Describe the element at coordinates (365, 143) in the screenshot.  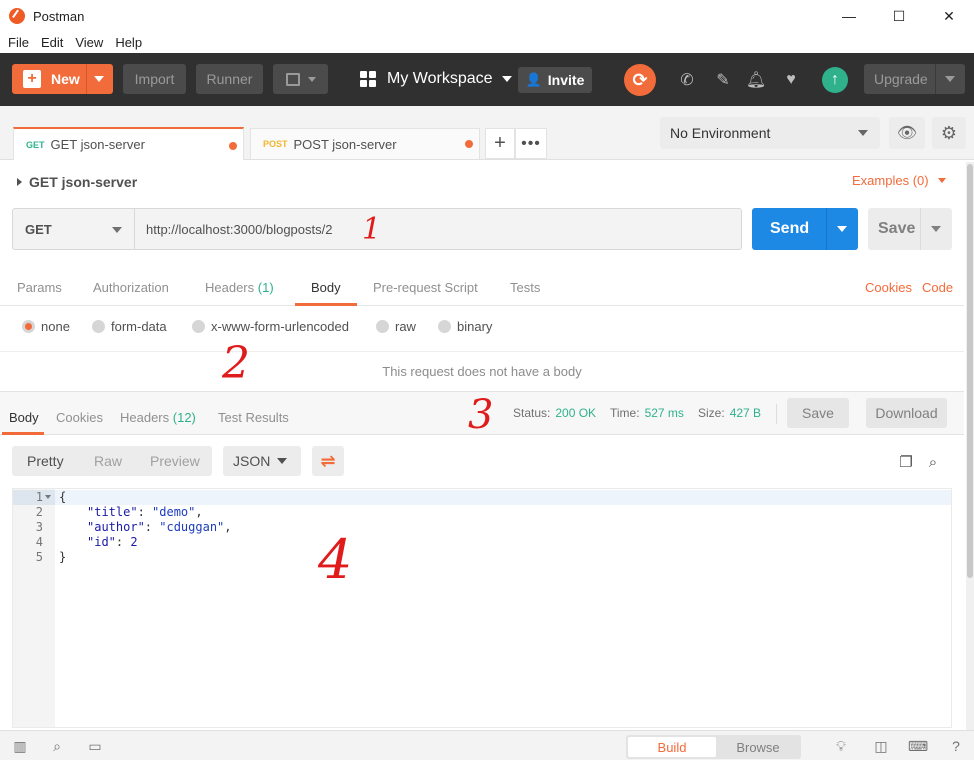
I see `tab-post-json-server: POST POST json-server` at that location.